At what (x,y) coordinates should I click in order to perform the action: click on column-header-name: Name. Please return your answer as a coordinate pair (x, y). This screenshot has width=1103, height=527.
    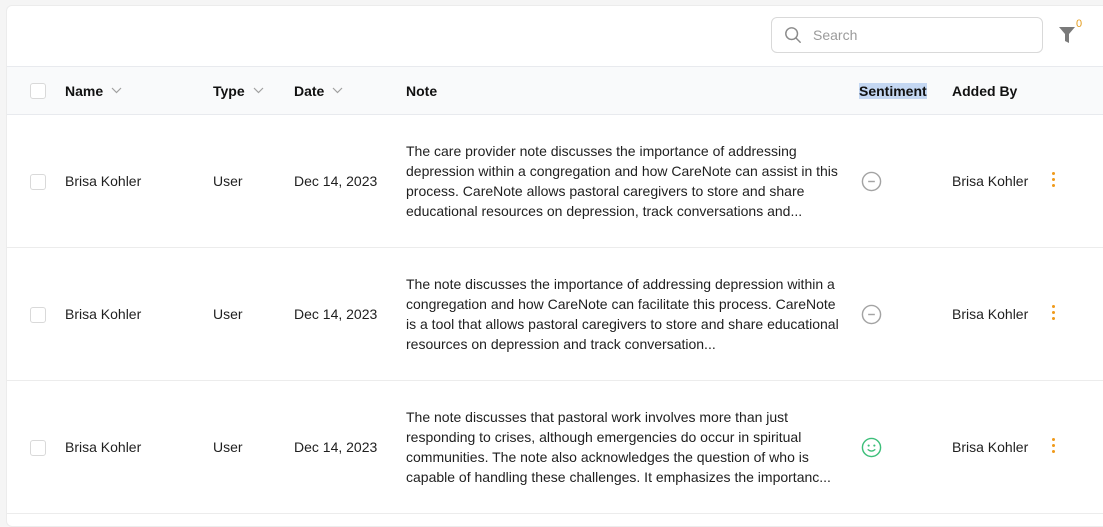
    Looking at the image, I should click on (139, 91).